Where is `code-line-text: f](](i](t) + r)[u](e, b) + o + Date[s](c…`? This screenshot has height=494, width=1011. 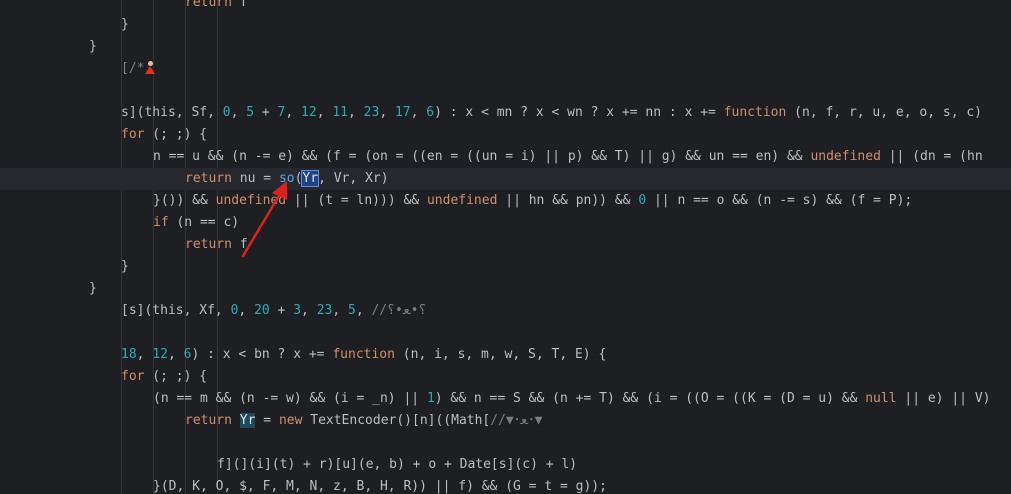
code-line-text: f](](i](t) + r)[u](e, b) + o + Date[s](c… is located at coordinates (397, 465).